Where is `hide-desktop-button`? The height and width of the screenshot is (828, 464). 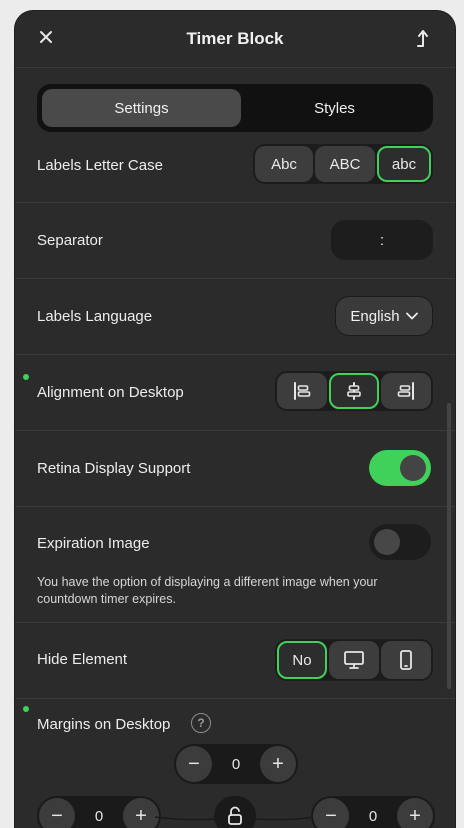
hide-desktop-button is located at coordinates (354, 660).